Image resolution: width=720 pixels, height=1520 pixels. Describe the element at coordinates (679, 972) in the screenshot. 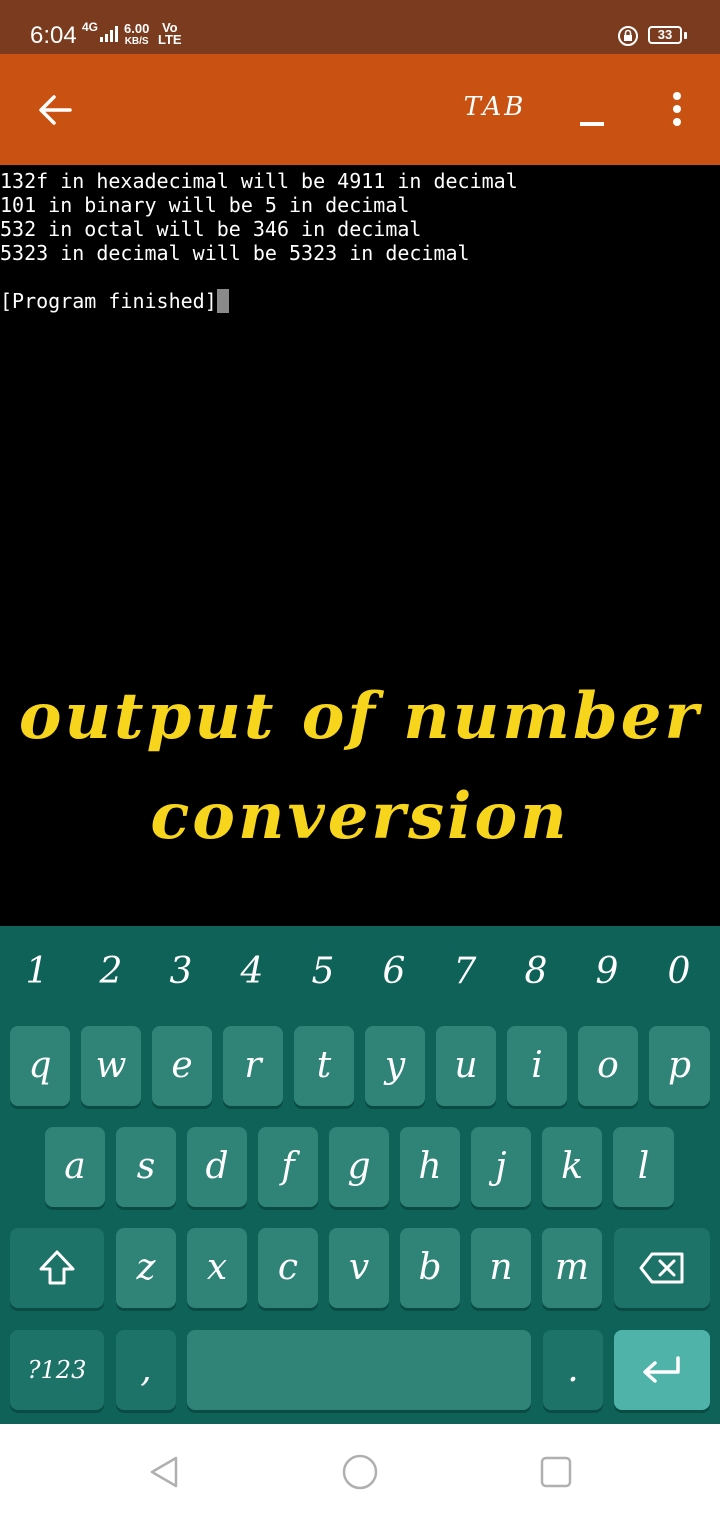

I see `key-0: 0` at that location.